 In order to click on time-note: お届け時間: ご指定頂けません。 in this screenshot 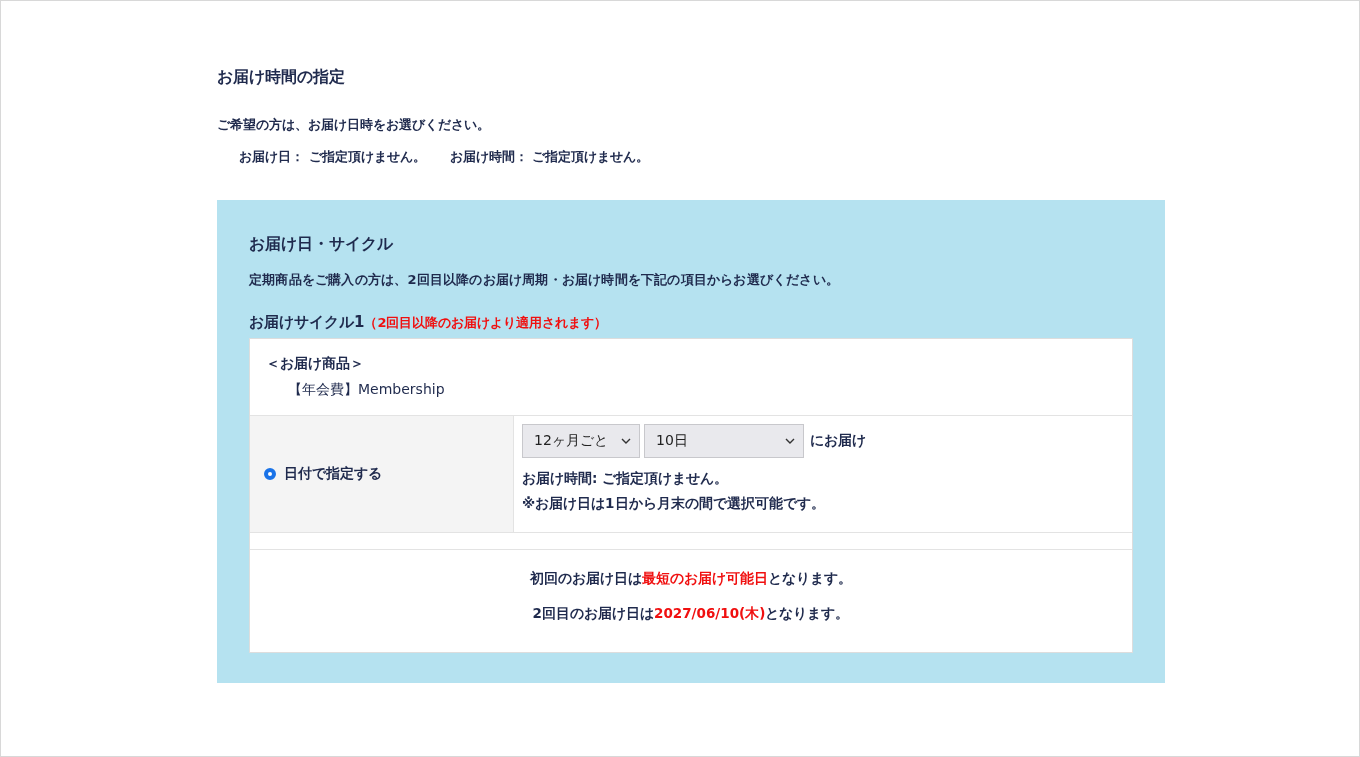, I will do `click(626, 479)`.